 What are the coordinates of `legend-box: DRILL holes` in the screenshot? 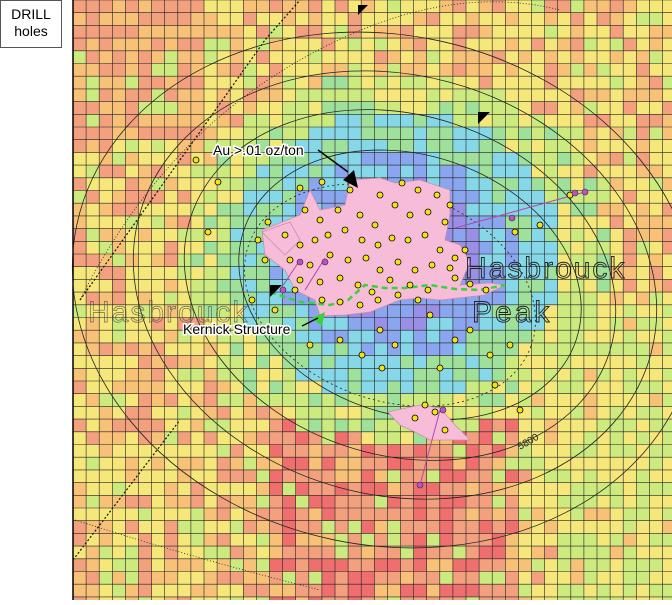 It's located at (31, 24).